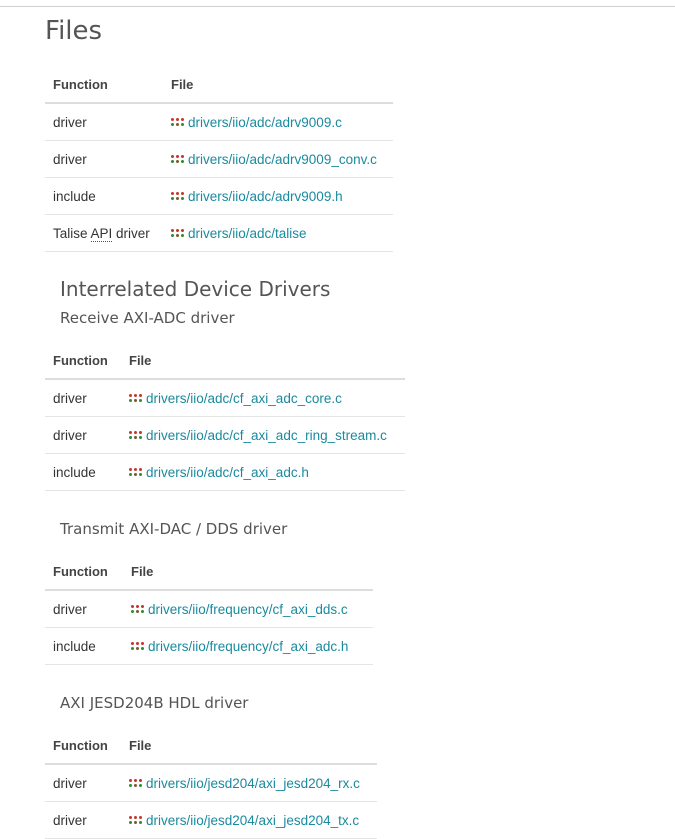  I want to click on table-row: driver drivers/iio/adc/adrv9009_conv.c, so click(219, 159).